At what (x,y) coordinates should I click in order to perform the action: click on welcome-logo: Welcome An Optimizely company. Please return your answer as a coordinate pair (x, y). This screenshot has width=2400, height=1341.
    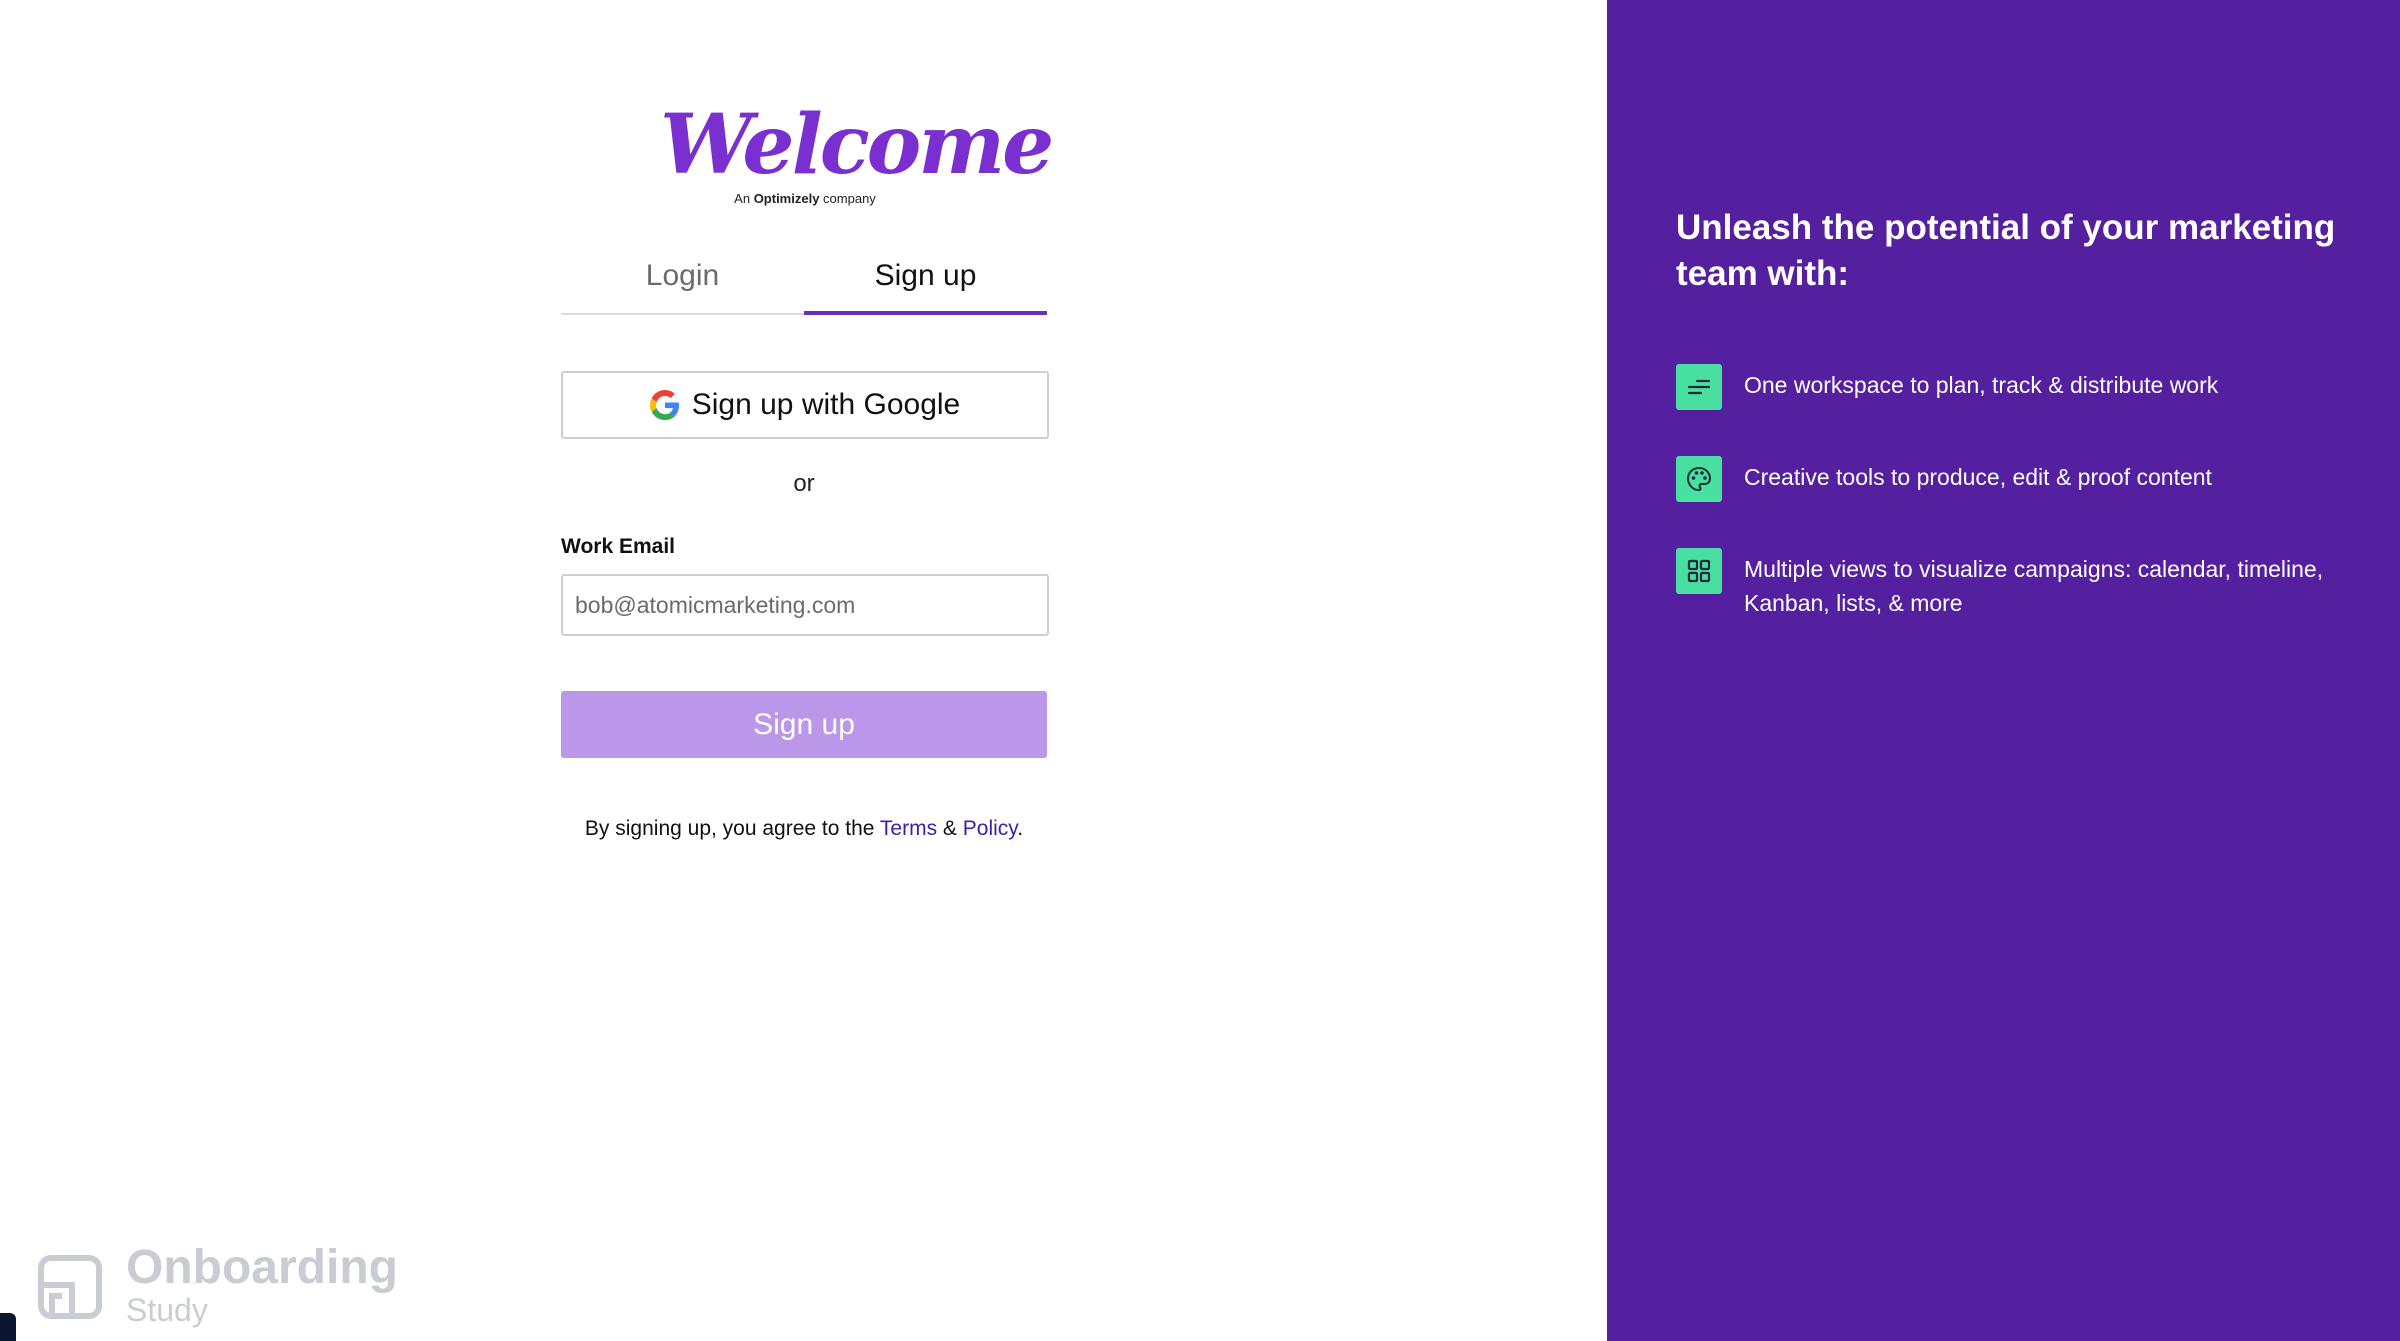
    Looking at the image, I should click on (857, 155).